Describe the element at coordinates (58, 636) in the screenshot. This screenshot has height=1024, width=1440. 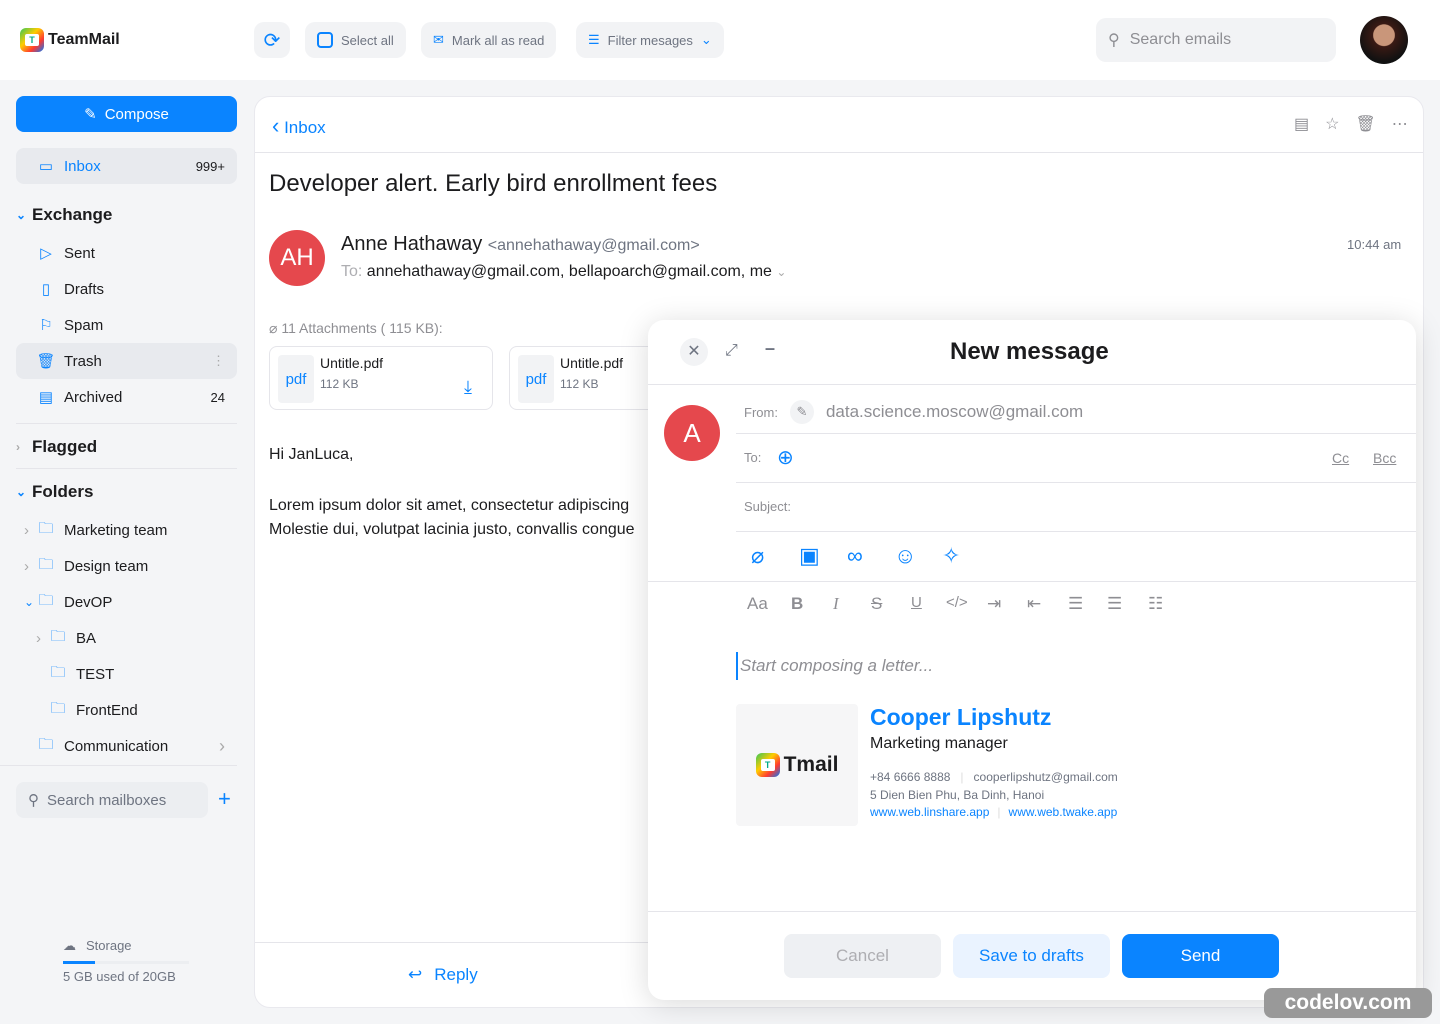
I see `folder-icon: 🗀` at that location.